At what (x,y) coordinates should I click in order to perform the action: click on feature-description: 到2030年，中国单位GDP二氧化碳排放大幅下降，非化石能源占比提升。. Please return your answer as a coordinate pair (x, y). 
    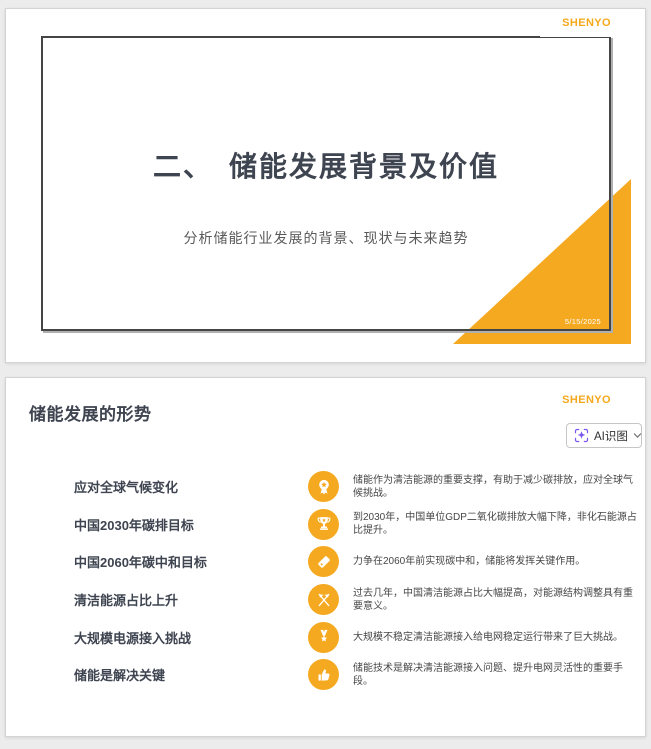
    Looking at the image, I should click on (495, 524).